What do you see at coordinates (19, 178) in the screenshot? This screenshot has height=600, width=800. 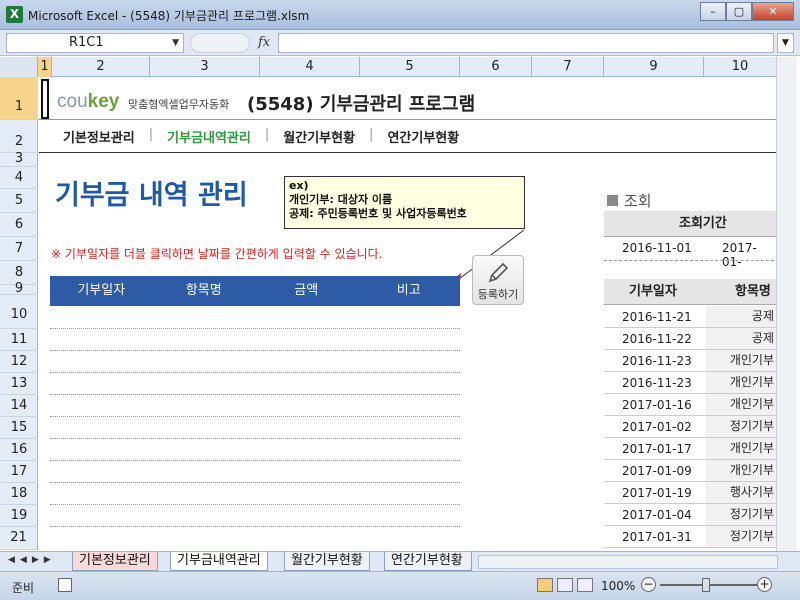 I see `row-header: 4` at bounding box center [19, 178].